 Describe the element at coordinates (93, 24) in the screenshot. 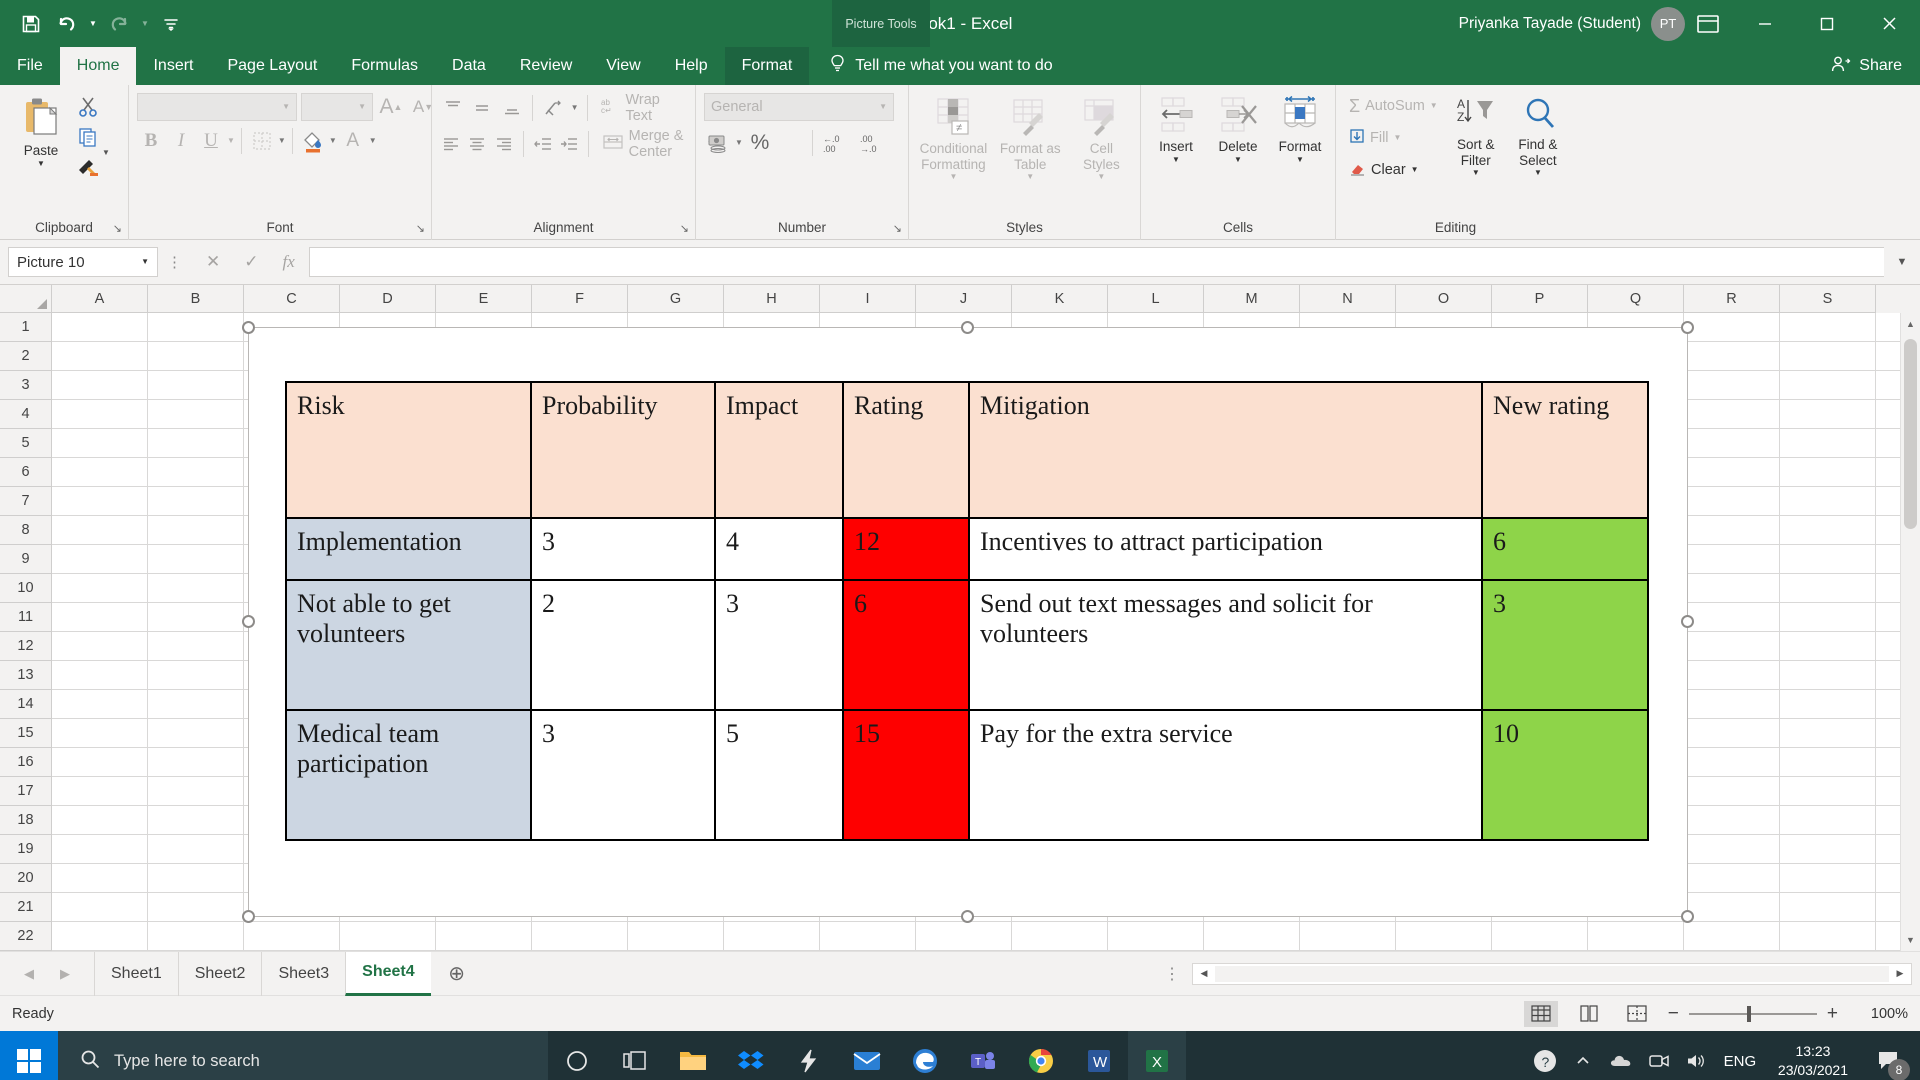

I see `undo-dropdown-icon: ▼` at that location.